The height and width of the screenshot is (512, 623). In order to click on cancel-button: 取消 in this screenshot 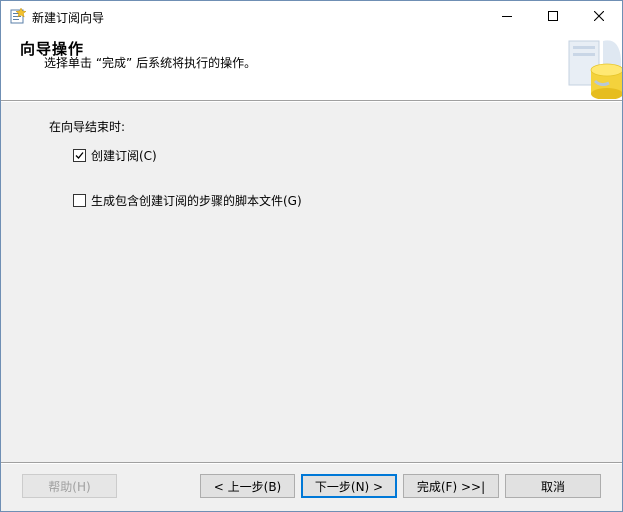, I will do `click(553, 486)`.